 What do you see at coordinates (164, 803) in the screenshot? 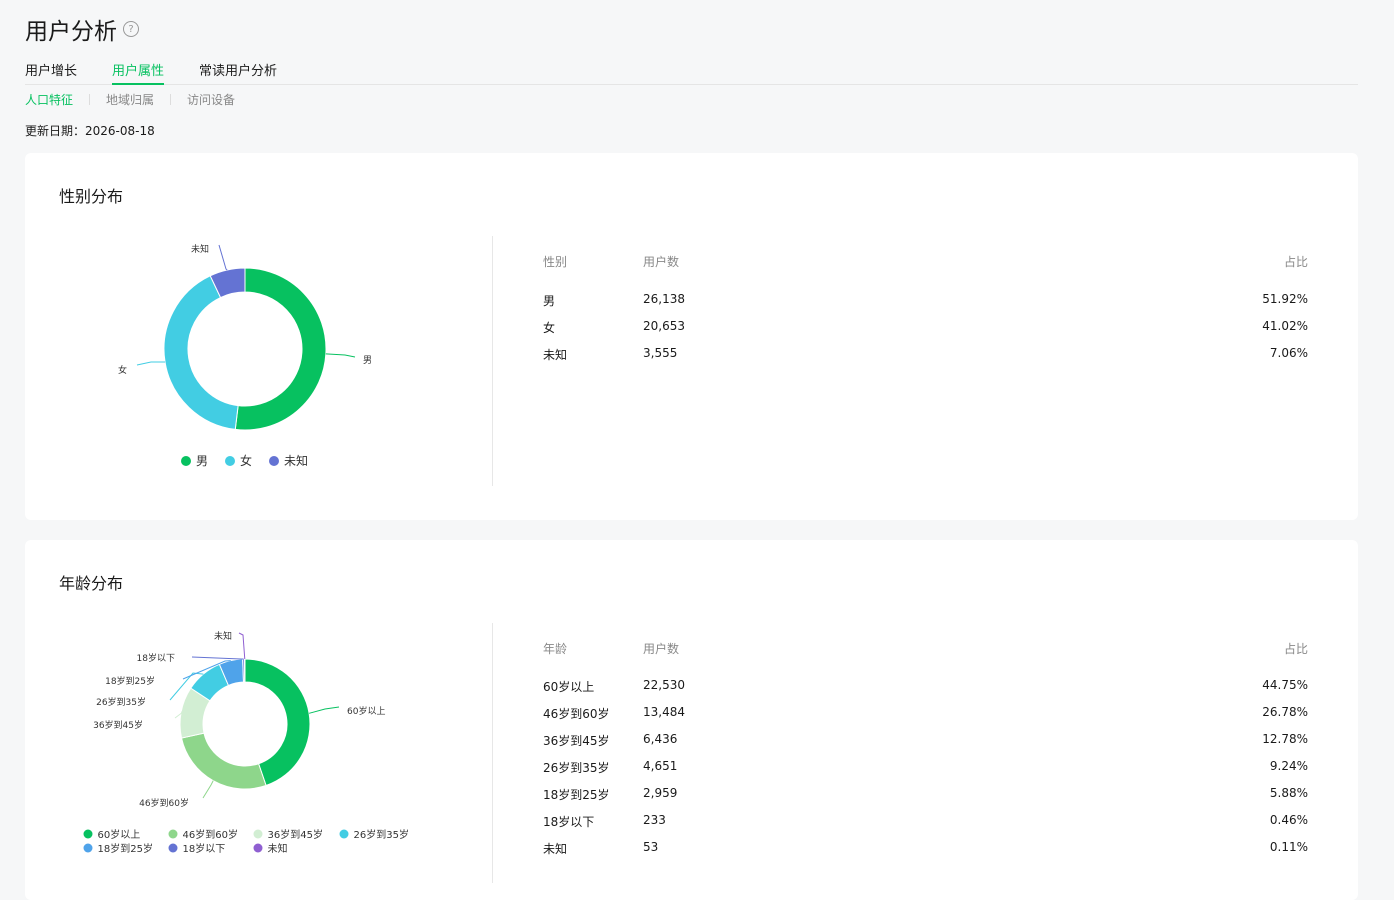
I see `slice-label: 46岁到60岁` at bounding box center [164, 803].